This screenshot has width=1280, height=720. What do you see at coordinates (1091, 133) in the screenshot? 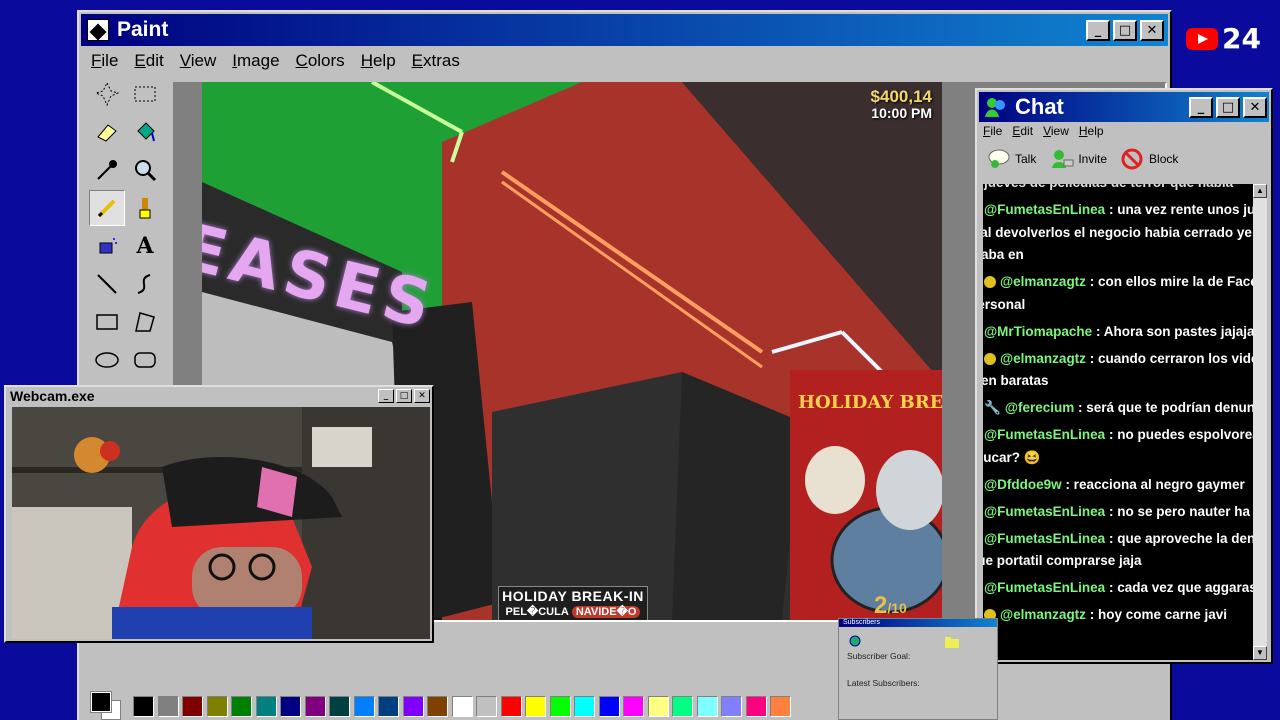
I see `chat-menu-help: Help` at bounding box center [1091, 133].